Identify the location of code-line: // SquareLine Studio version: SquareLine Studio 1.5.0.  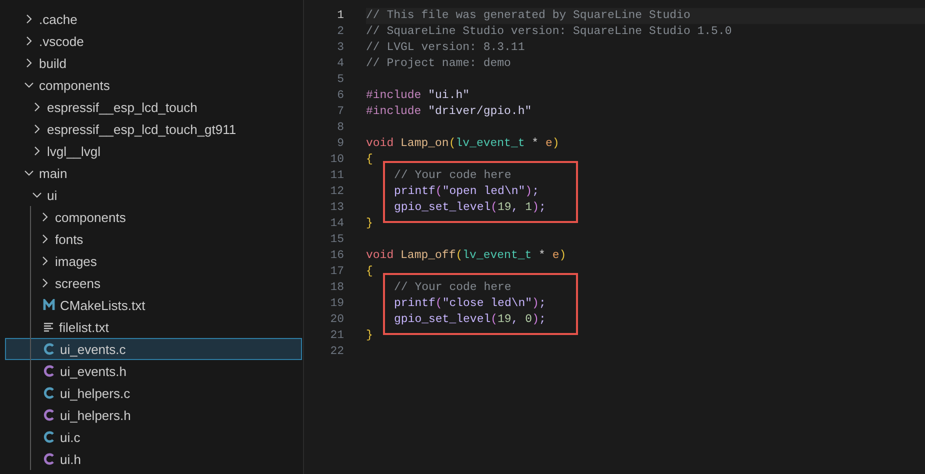
(549, 32).